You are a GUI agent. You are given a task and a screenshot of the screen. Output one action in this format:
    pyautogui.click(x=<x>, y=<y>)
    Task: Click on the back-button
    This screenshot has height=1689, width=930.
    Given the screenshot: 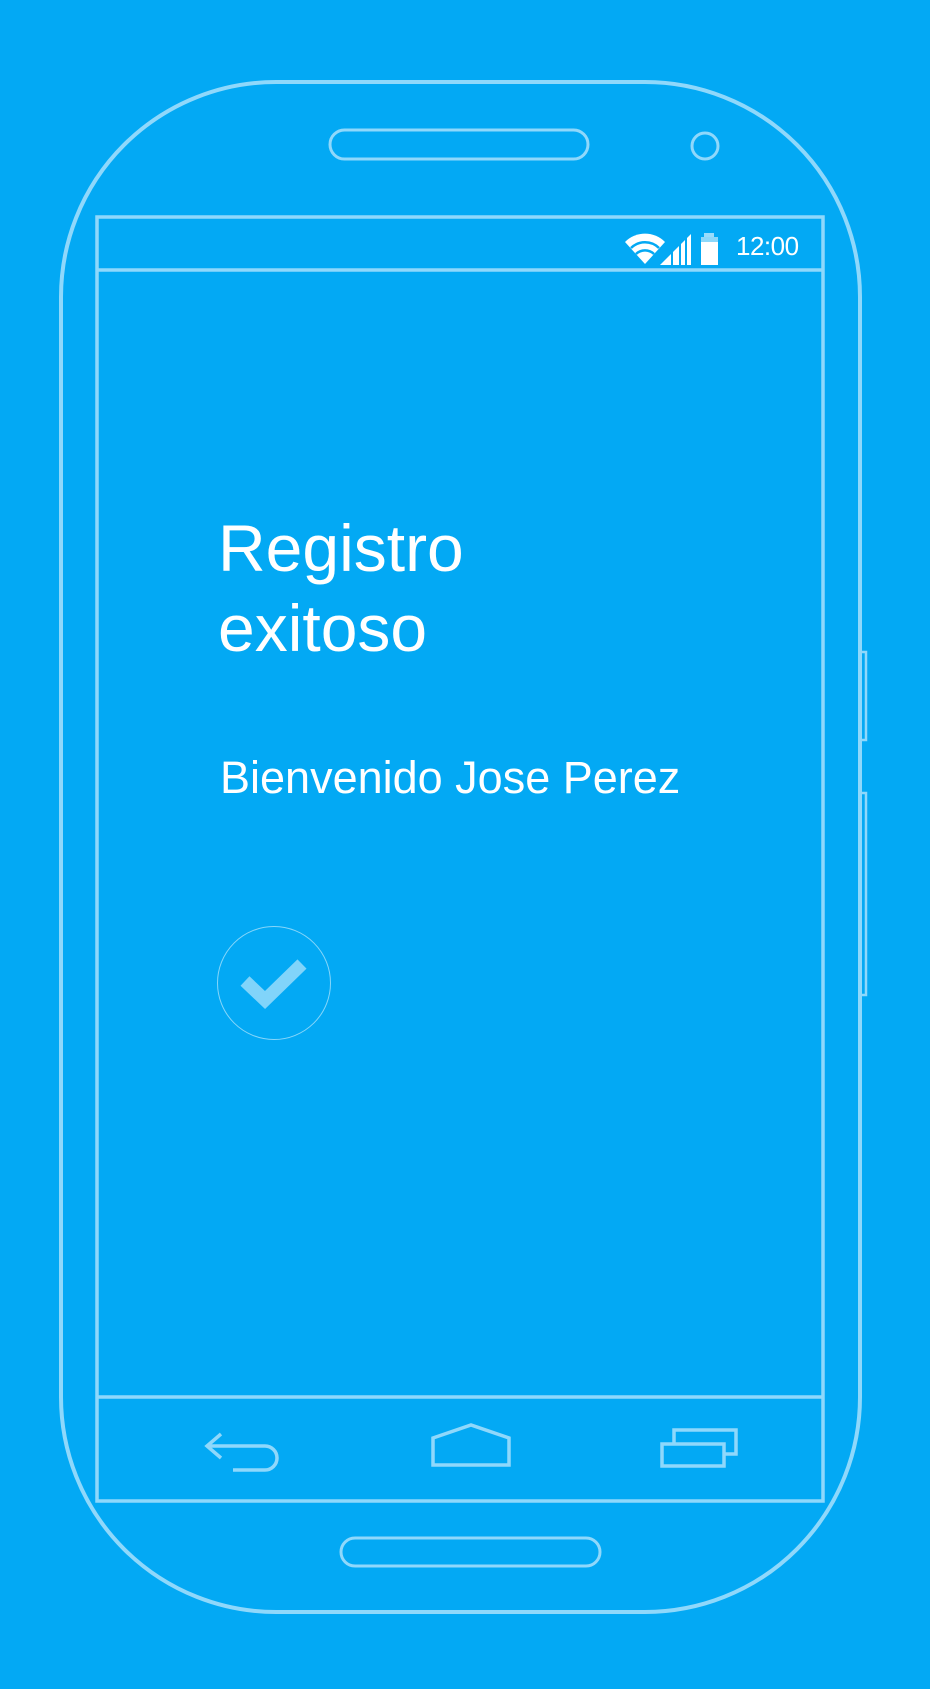 What is the action you would take?
    pyautogui.click(x=244, y=1448)
    